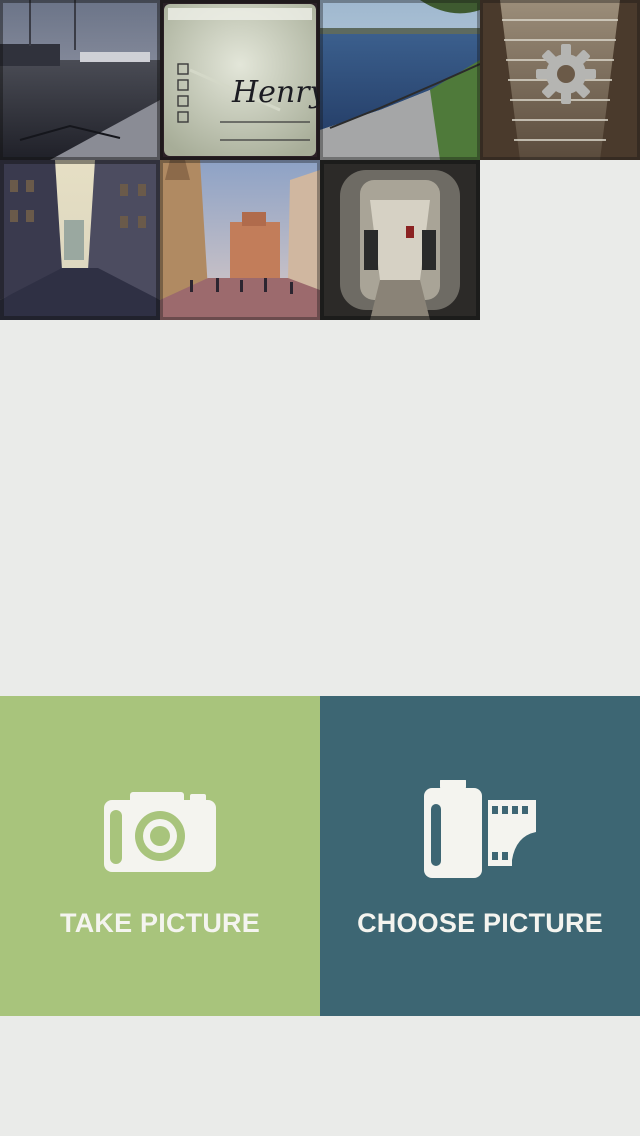 The image size is (640, 1136). What do you see at coordinates (480, 923) in the screenshot?
I see `choose-picture-label: CHOOSE PICTURE` at bounding box center [480, 923].